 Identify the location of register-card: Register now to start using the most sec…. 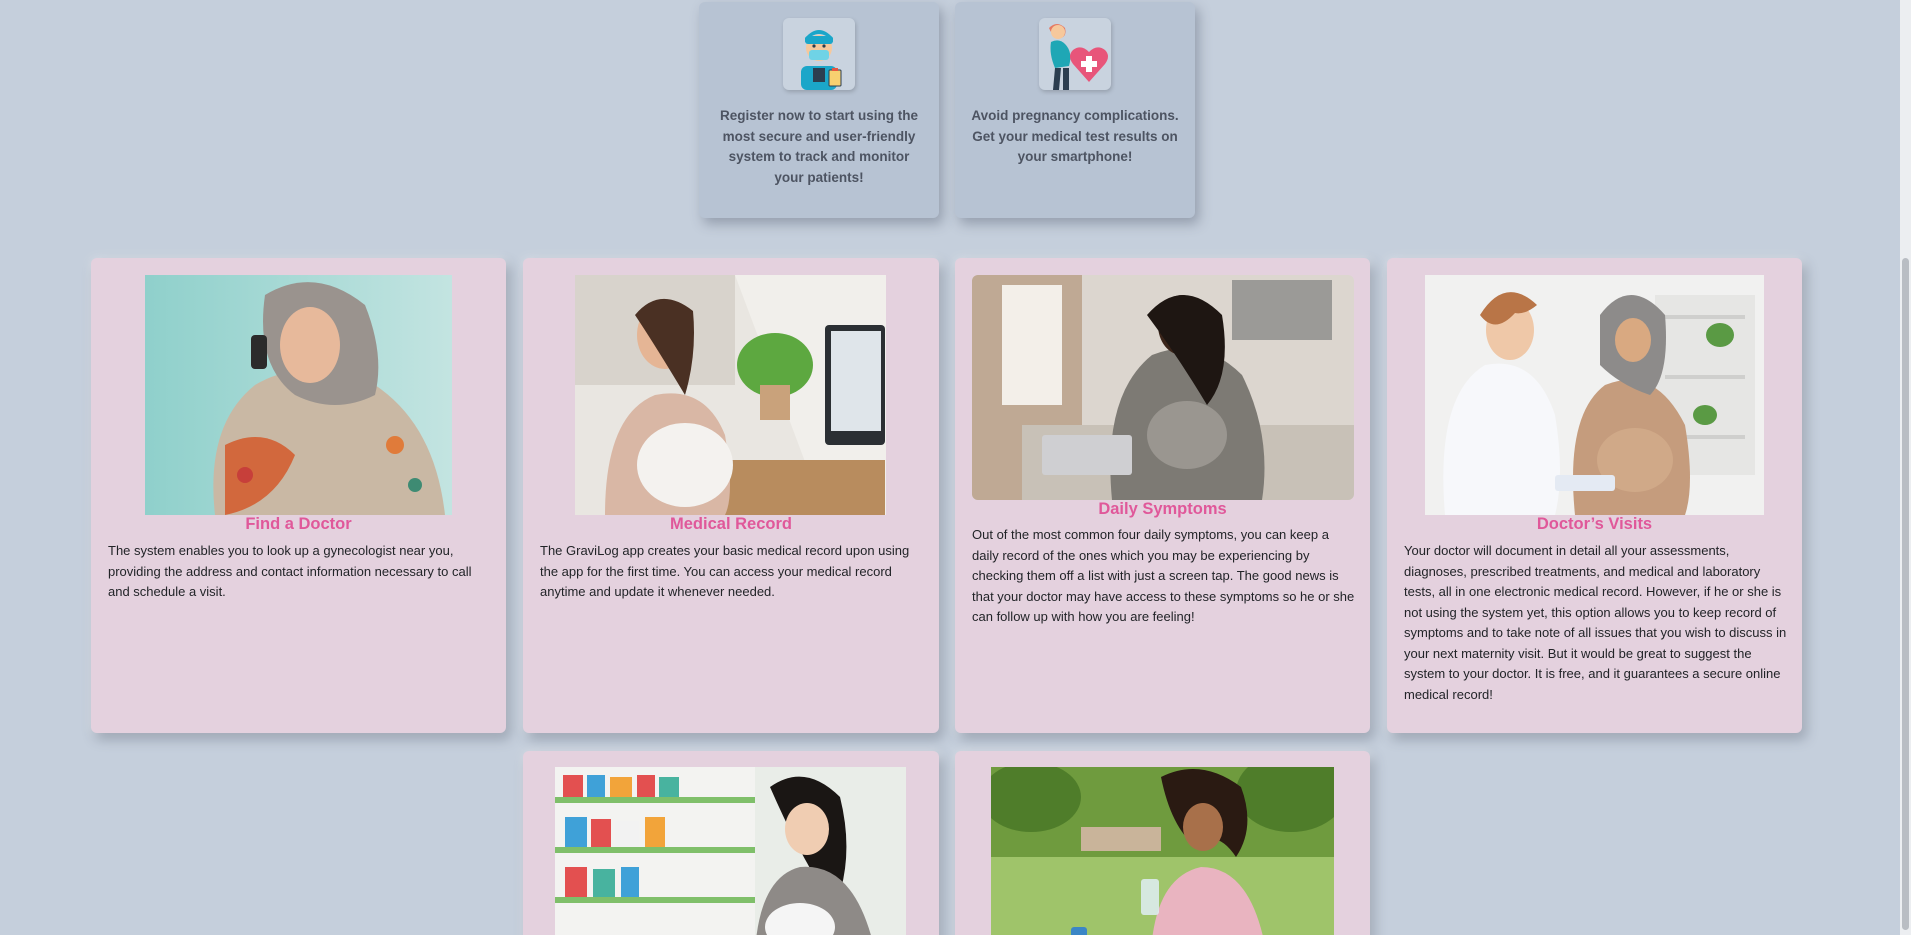
(819, 110).